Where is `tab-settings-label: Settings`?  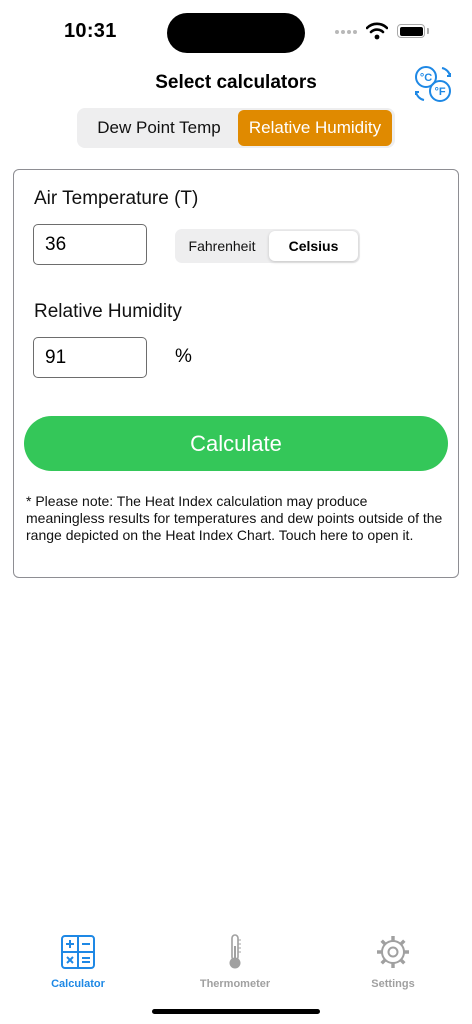 tab-settings-label: Settings is located at coordinates (393, 984).